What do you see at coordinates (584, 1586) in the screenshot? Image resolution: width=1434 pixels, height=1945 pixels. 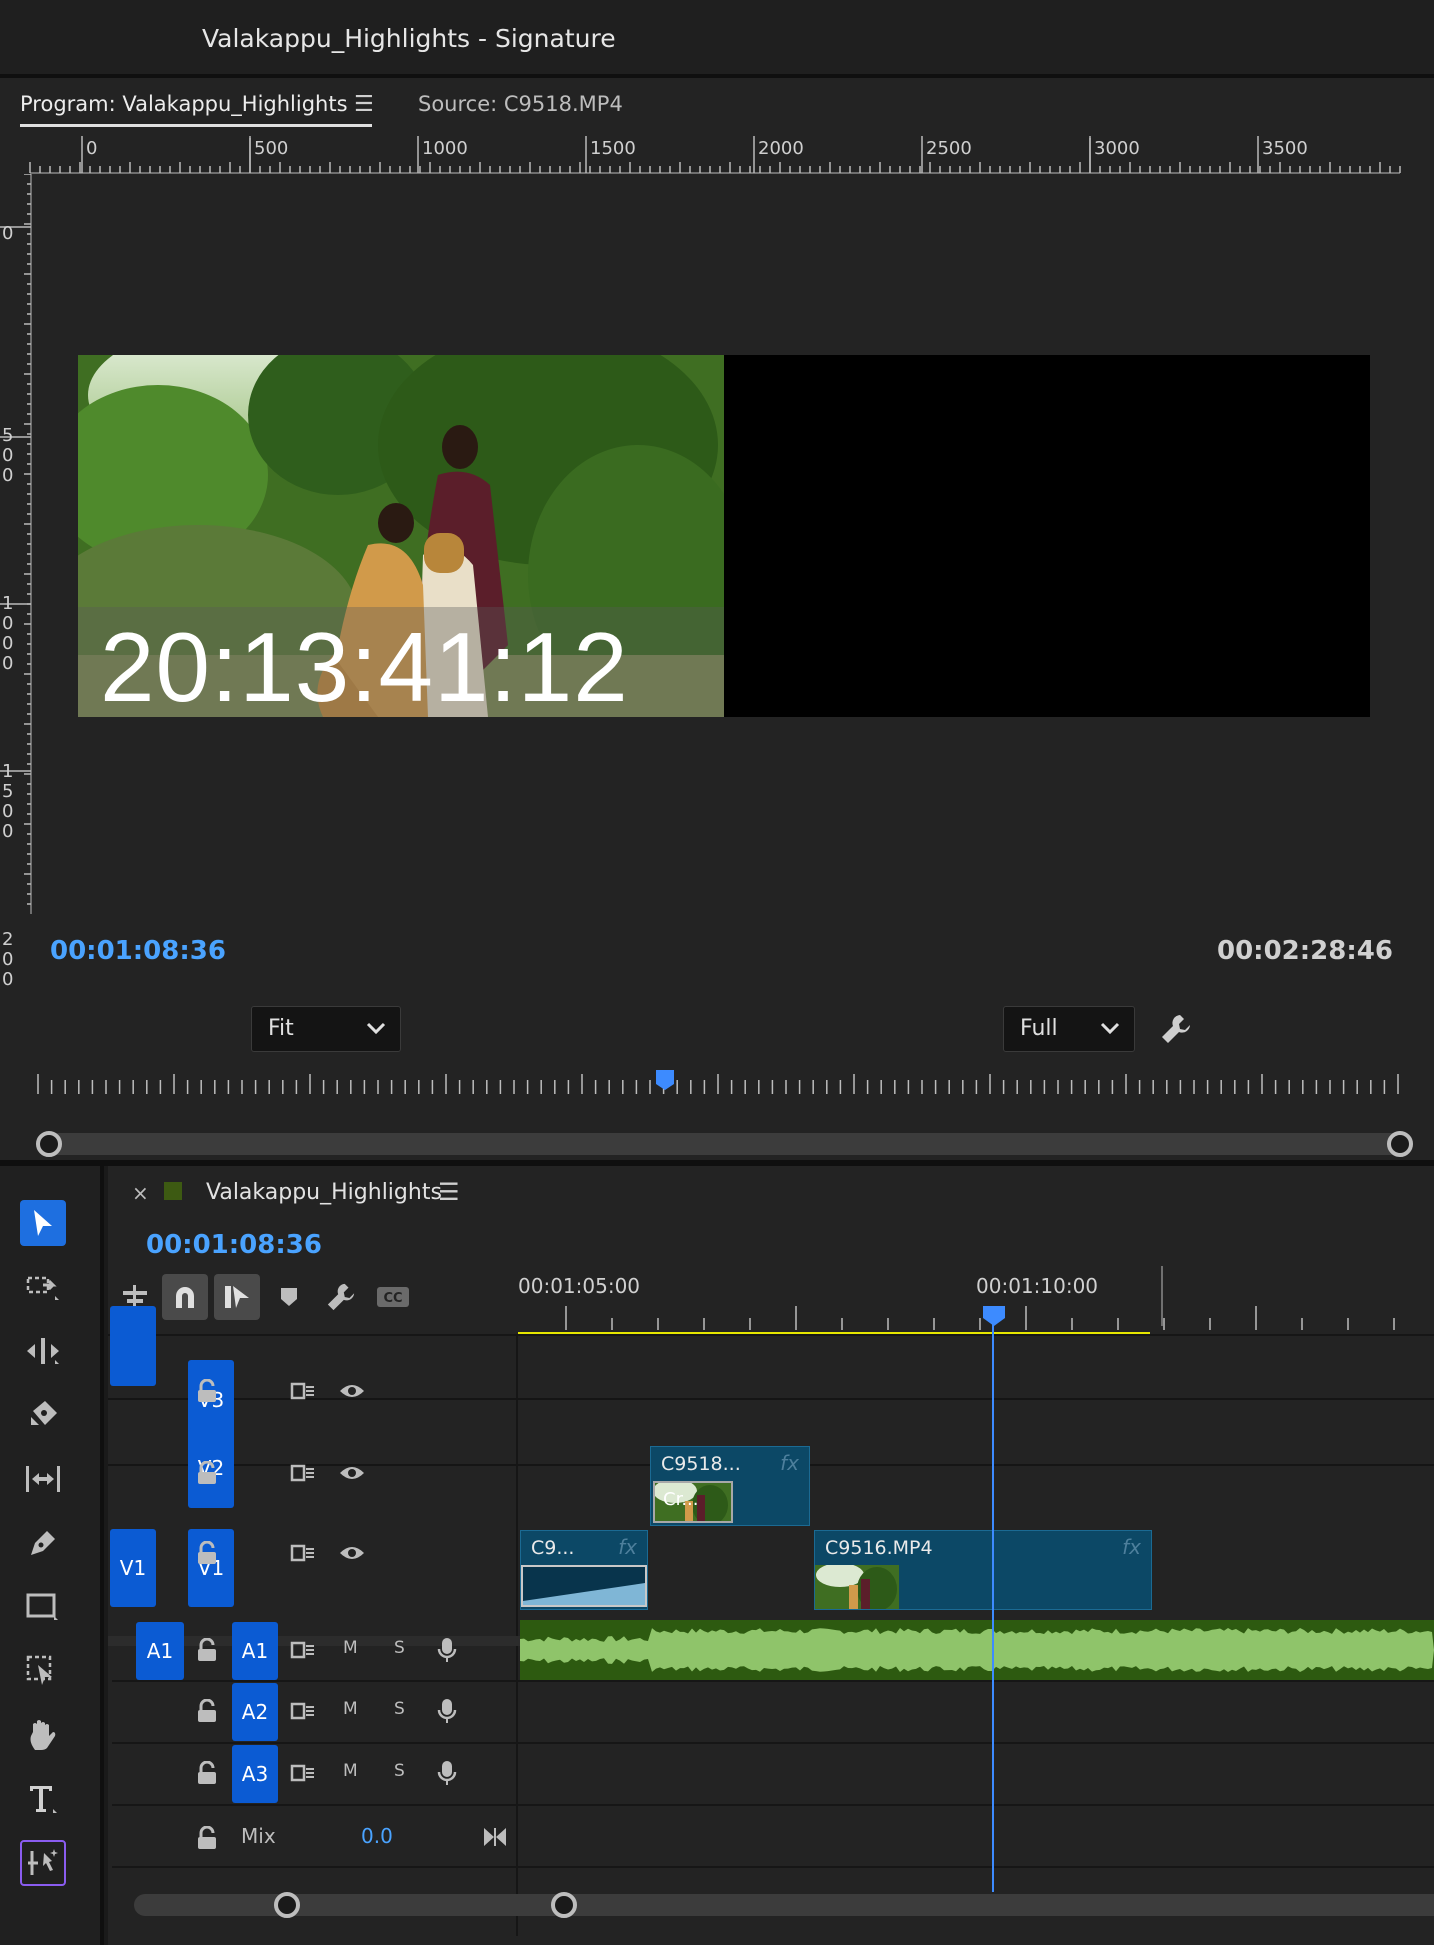 I see `opacity-keyframe-graph` at bounding box center [584, 1586].